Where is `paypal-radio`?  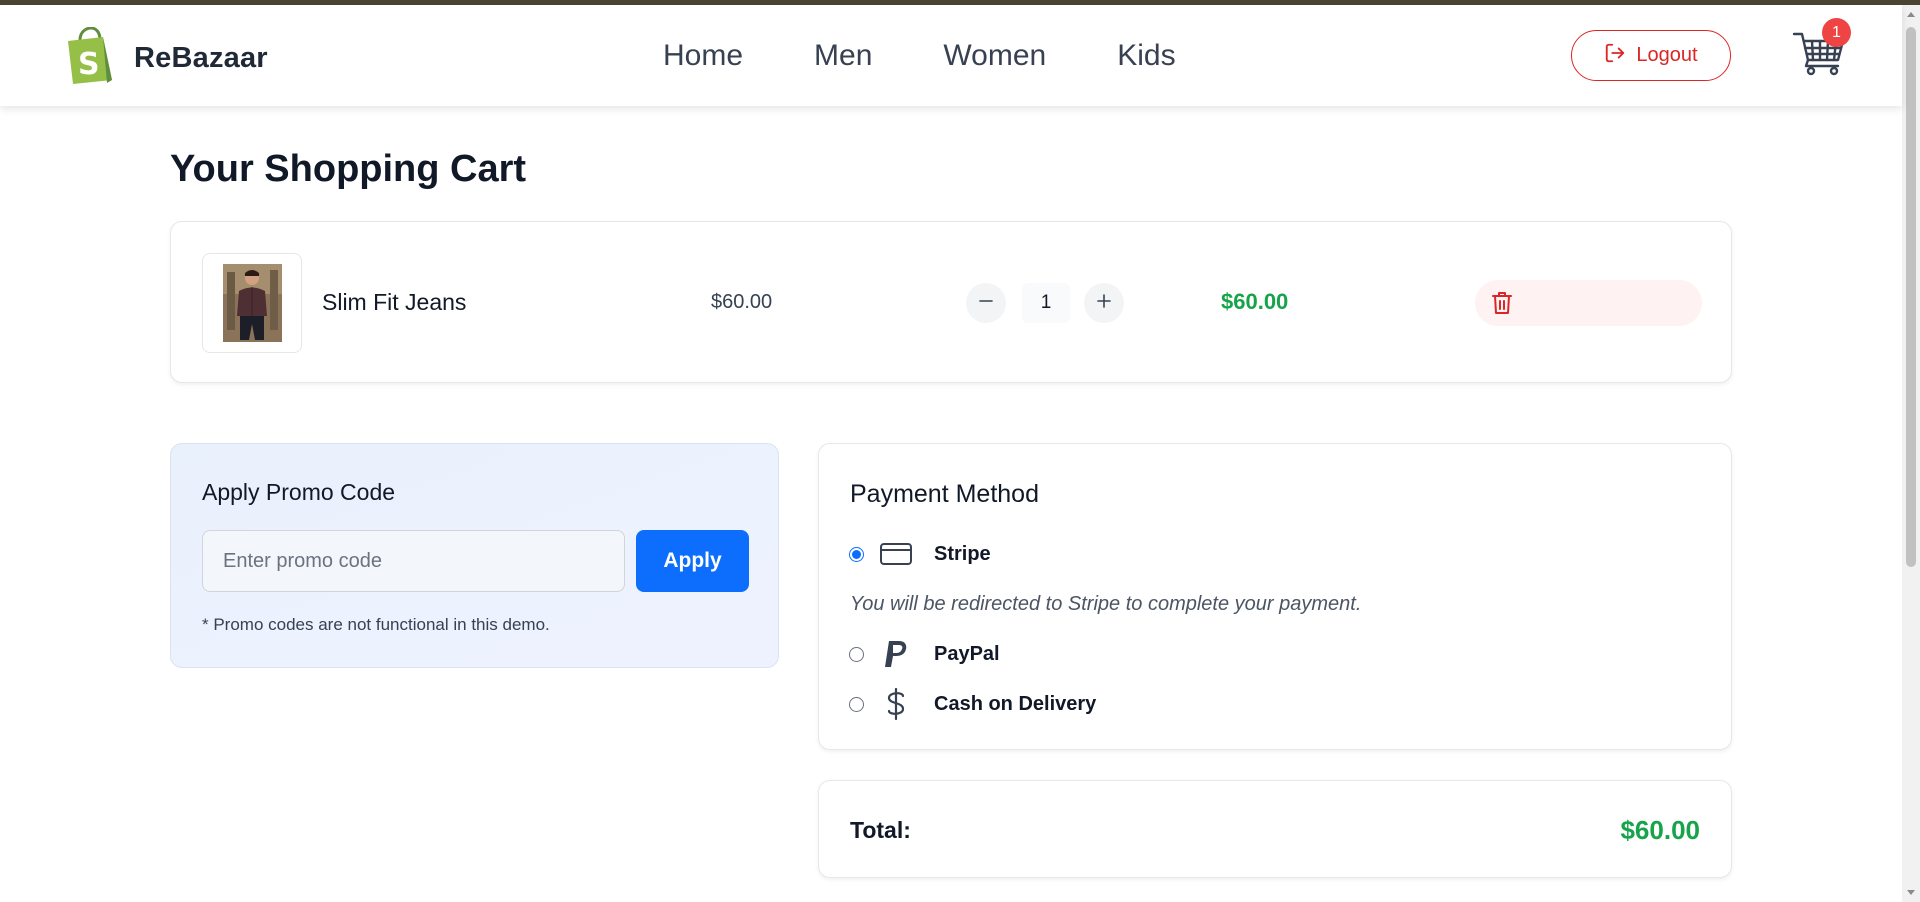
paypal-radio is located at coordinates (856, 654).